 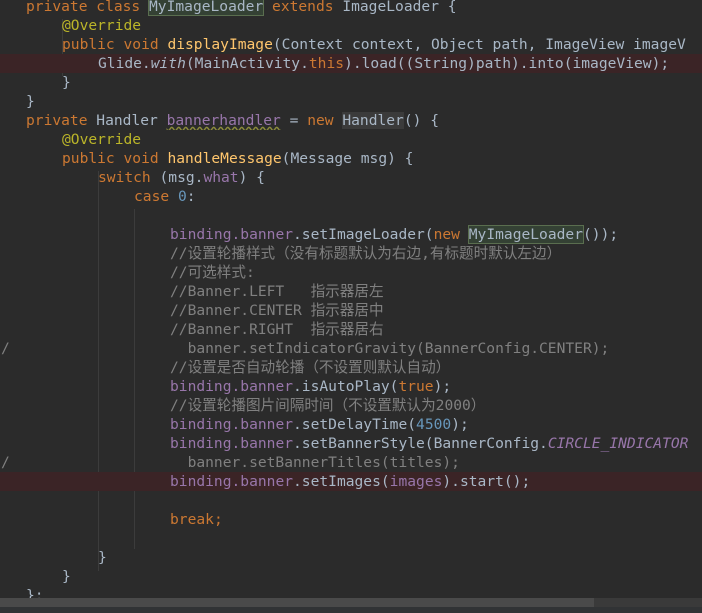 What do you see at coordinates (124, 63) in the screenshot?
I see `code-token: Glide.` at bounding box center [124, 63].